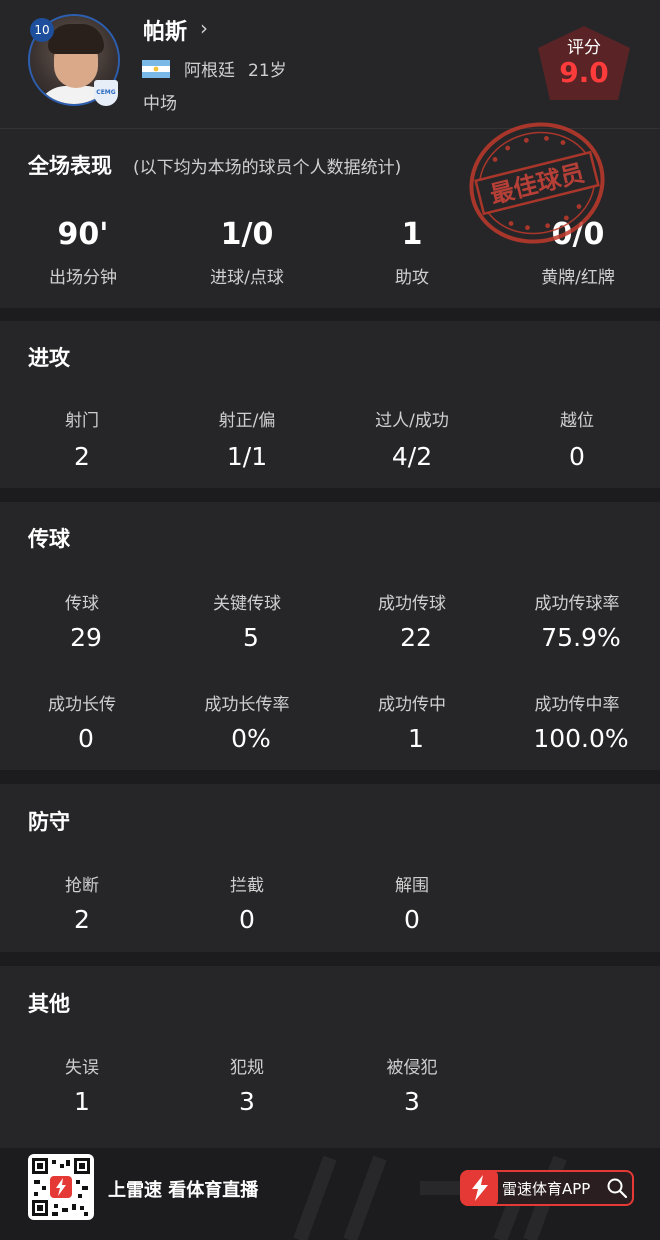 The height and width of the screenshot is (1240, 660). What do you see at coordinates (247, 886) in the screenshot?
I see `interceptions-label: 拦截` at bounding box center [247, 886].